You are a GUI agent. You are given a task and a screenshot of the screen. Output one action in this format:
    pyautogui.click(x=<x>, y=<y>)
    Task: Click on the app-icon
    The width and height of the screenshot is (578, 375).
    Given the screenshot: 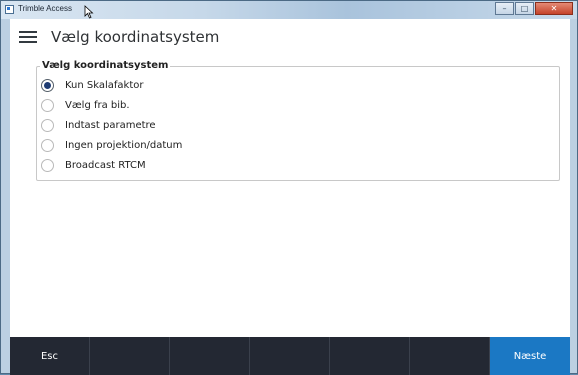 What is the action you would take?
    pyautogui.click(x=9, y=9)
    